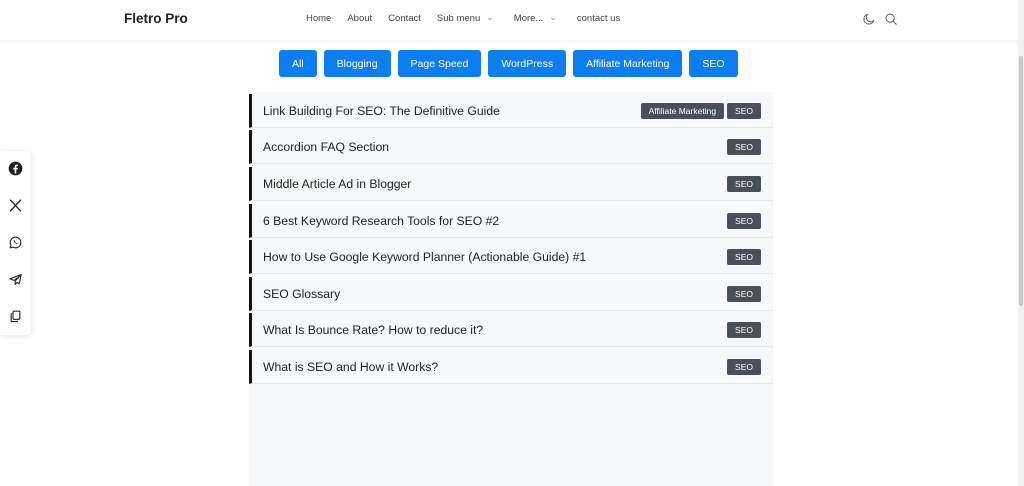 This screenshot has width=1024, height=486. What do you see at coordinates (527, 63) in the screenshot?
I see `filter-wordpress-button: WordPress` at bounding box center [527, 63].